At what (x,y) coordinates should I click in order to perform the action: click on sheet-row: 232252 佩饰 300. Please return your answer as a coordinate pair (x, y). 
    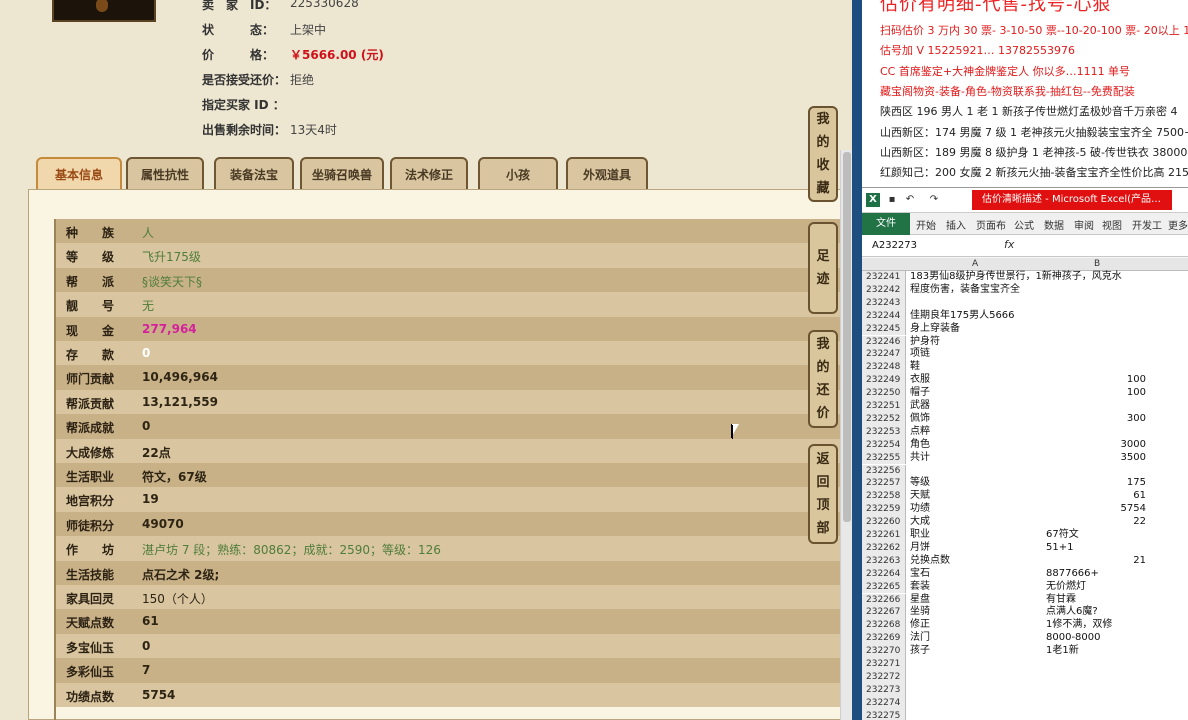
    Looking at the image, I should click on (1025, 419).